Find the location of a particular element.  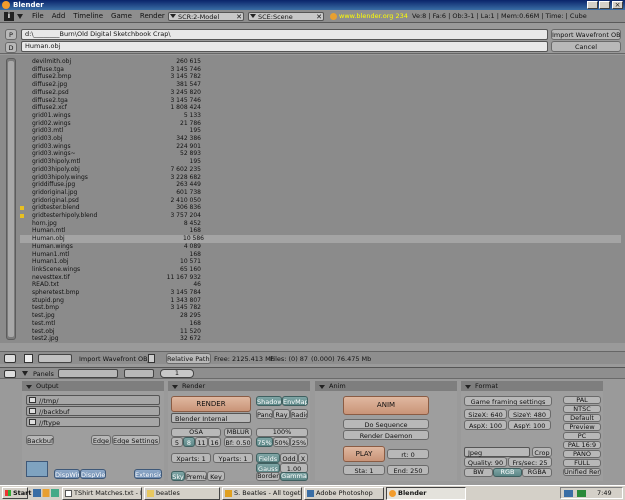

file-name: grid03.obj is located at coordinates (47, 139).